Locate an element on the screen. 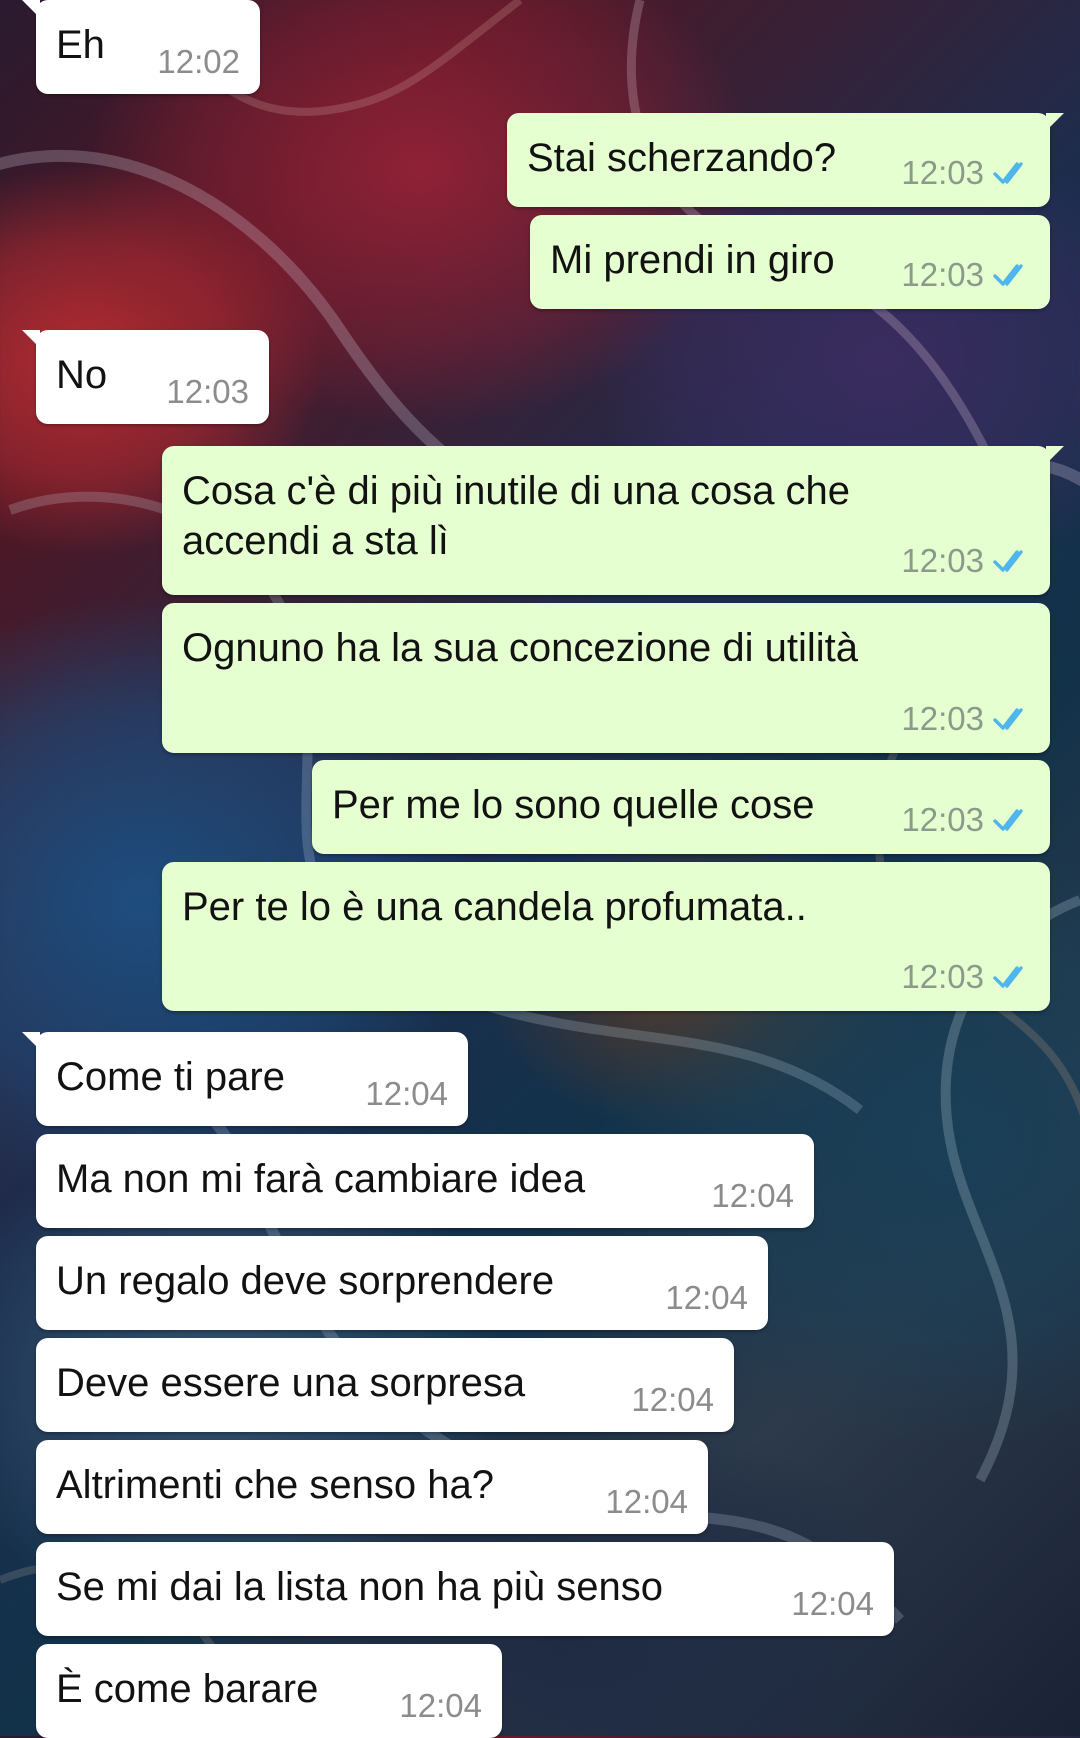 The width and height of the screenshot is (1080, 1738). message-bubble: Mi prendi in giro 12:03 is located at coordinates (790, 262).